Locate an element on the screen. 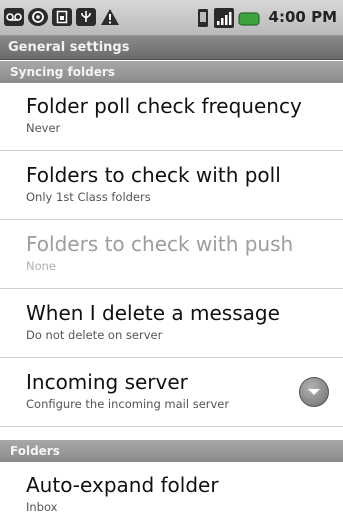 Image resolution: width=343 pixels, height=519 pixels. setting-folder-poll-frequency: Folder poll check frequency Never is located at coordinates (171, 117).